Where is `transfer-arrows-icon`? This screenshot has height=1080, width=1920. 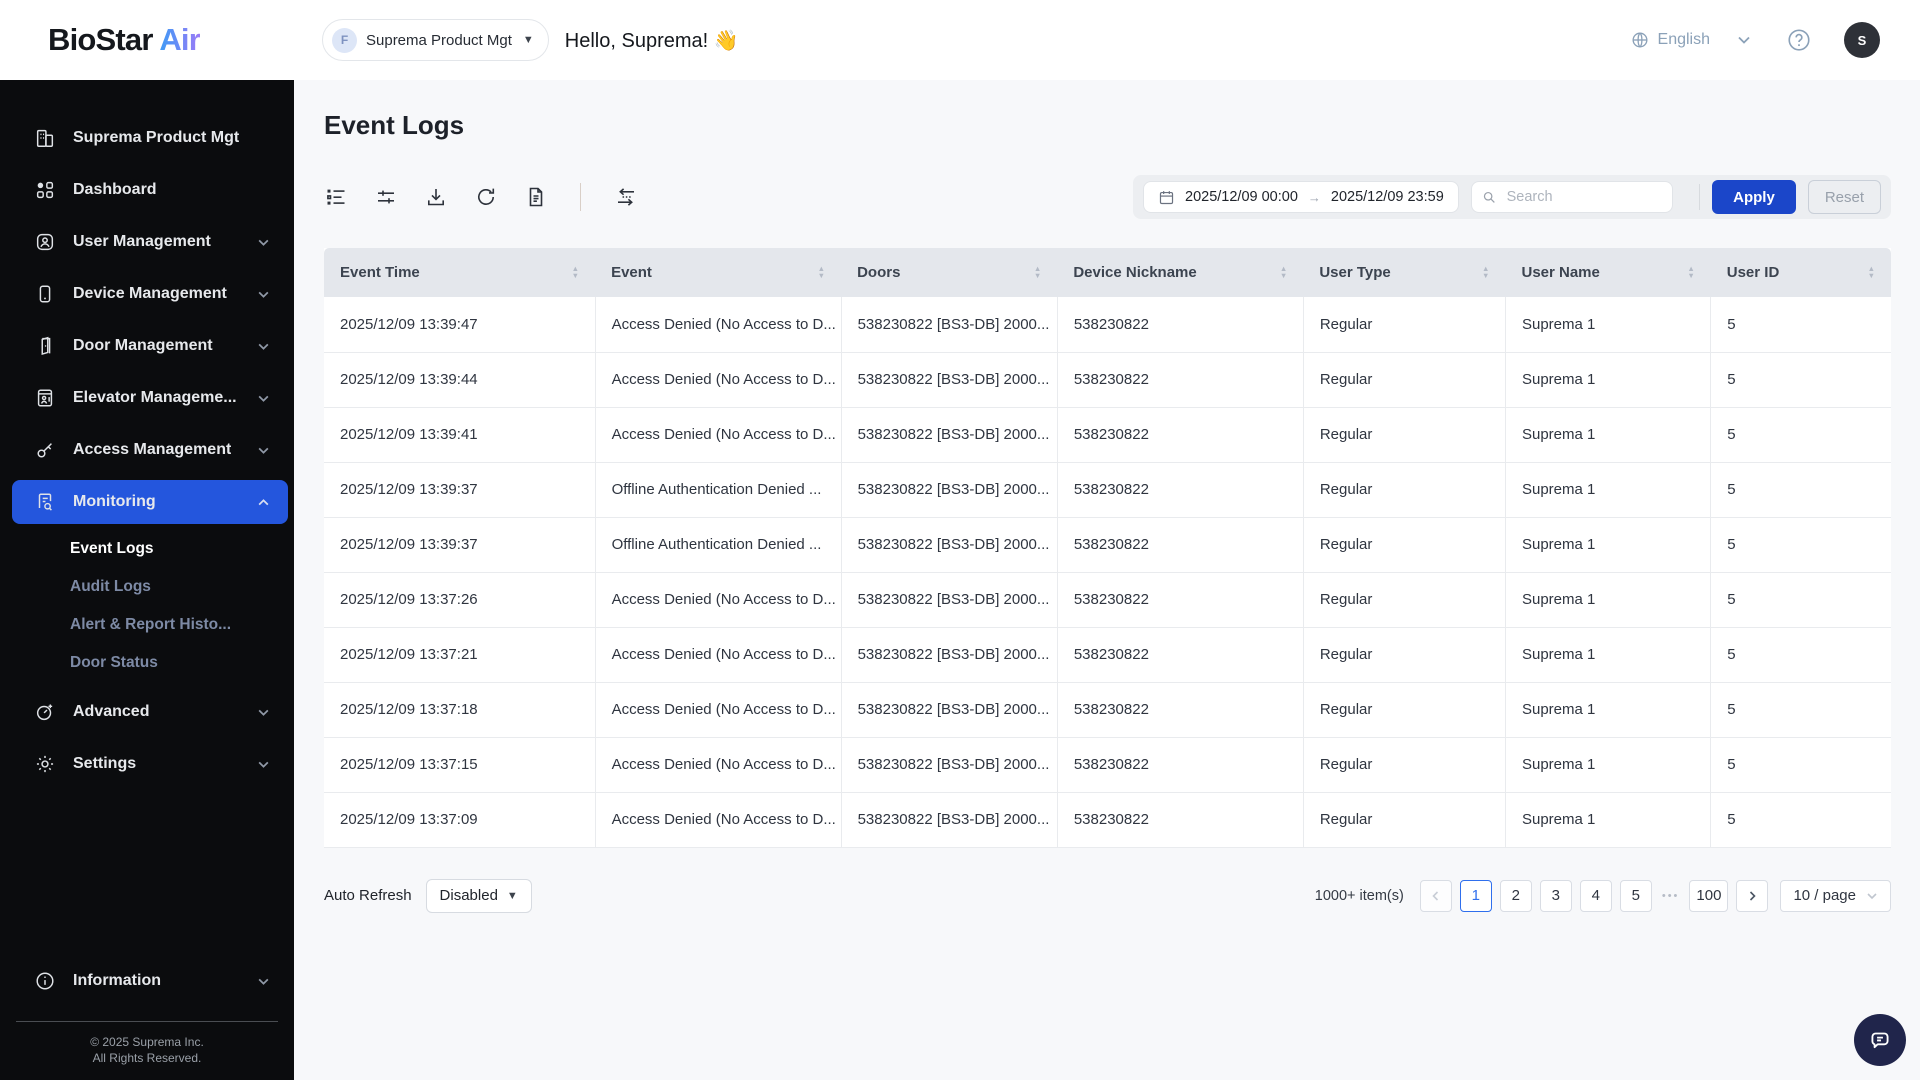
transfer-arrows-icon is located at coordinates (626, 197).